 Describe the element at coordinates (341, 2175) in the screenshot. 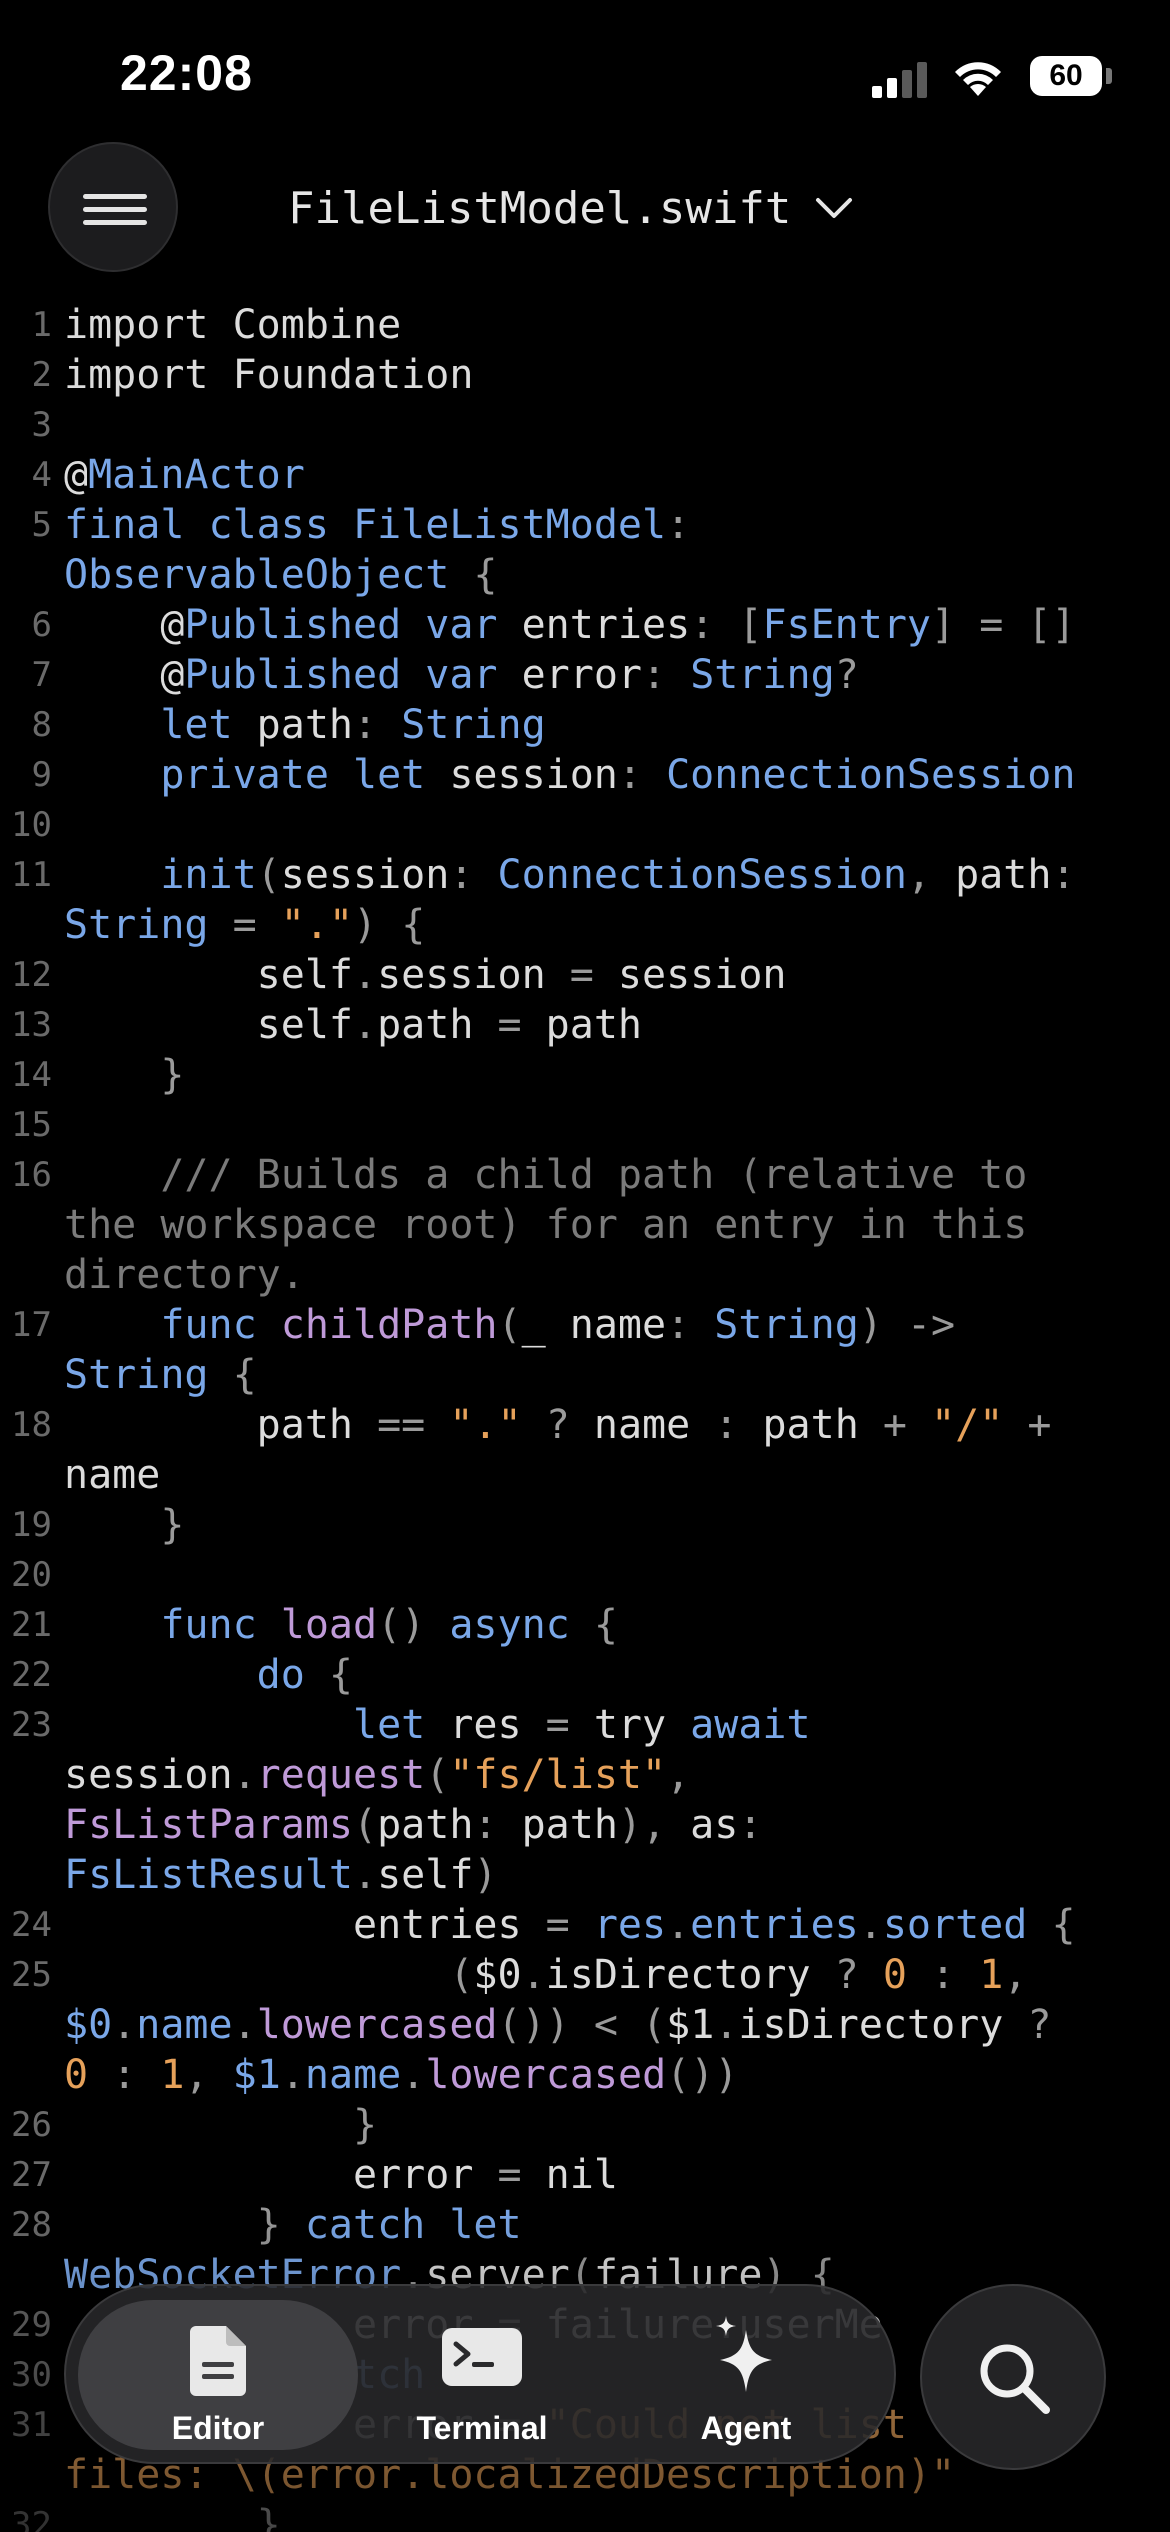

I see `code-text: error = nil` at that location.